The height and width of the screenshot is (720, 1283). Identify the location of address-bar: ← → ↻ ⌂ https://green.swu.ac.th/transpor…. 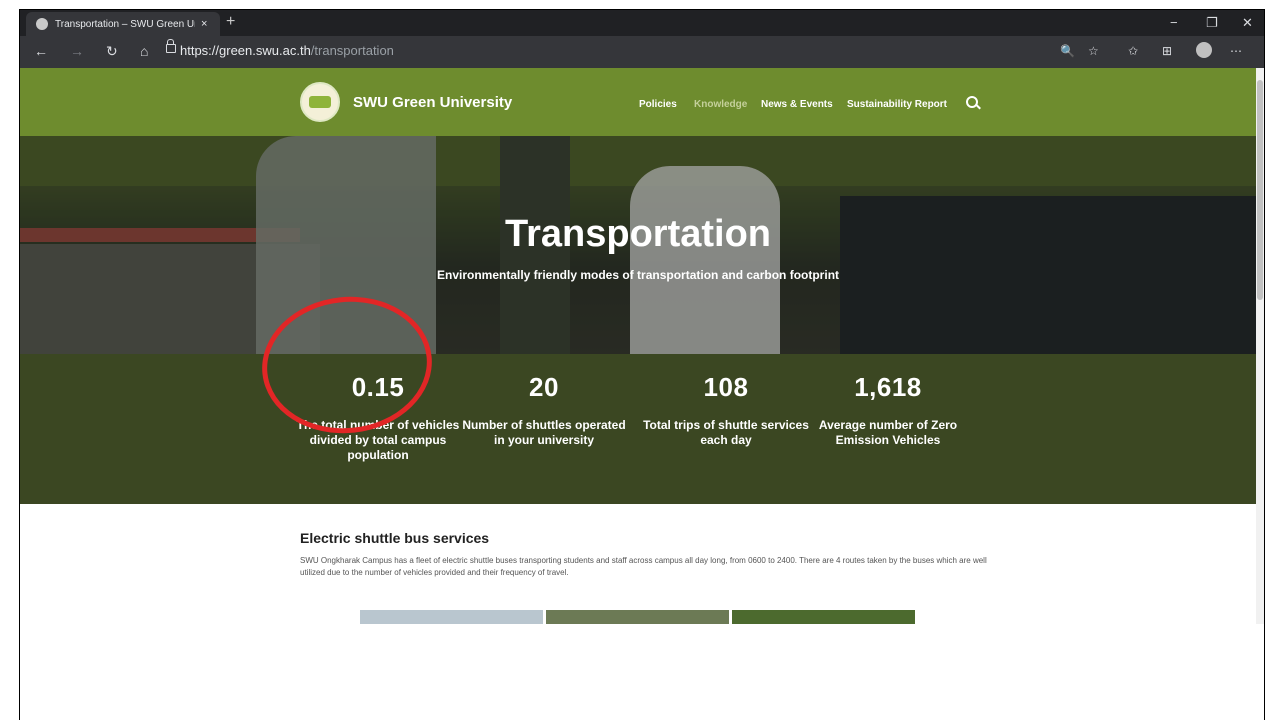
(642, 52).